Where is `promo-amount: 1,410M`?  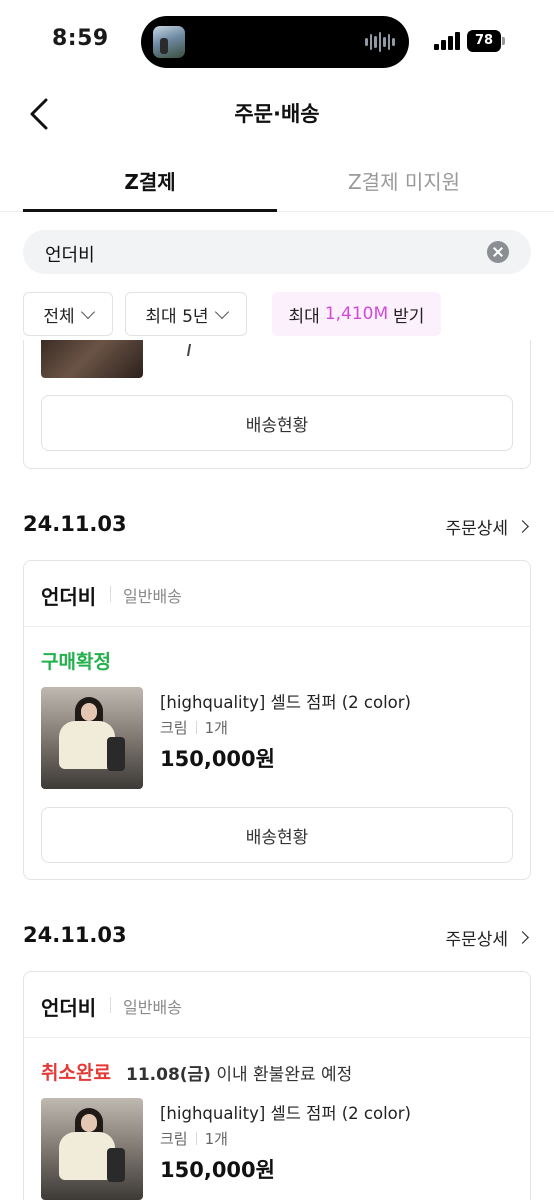
promo-amount: 1,410M is located at coordinates (356, 314).